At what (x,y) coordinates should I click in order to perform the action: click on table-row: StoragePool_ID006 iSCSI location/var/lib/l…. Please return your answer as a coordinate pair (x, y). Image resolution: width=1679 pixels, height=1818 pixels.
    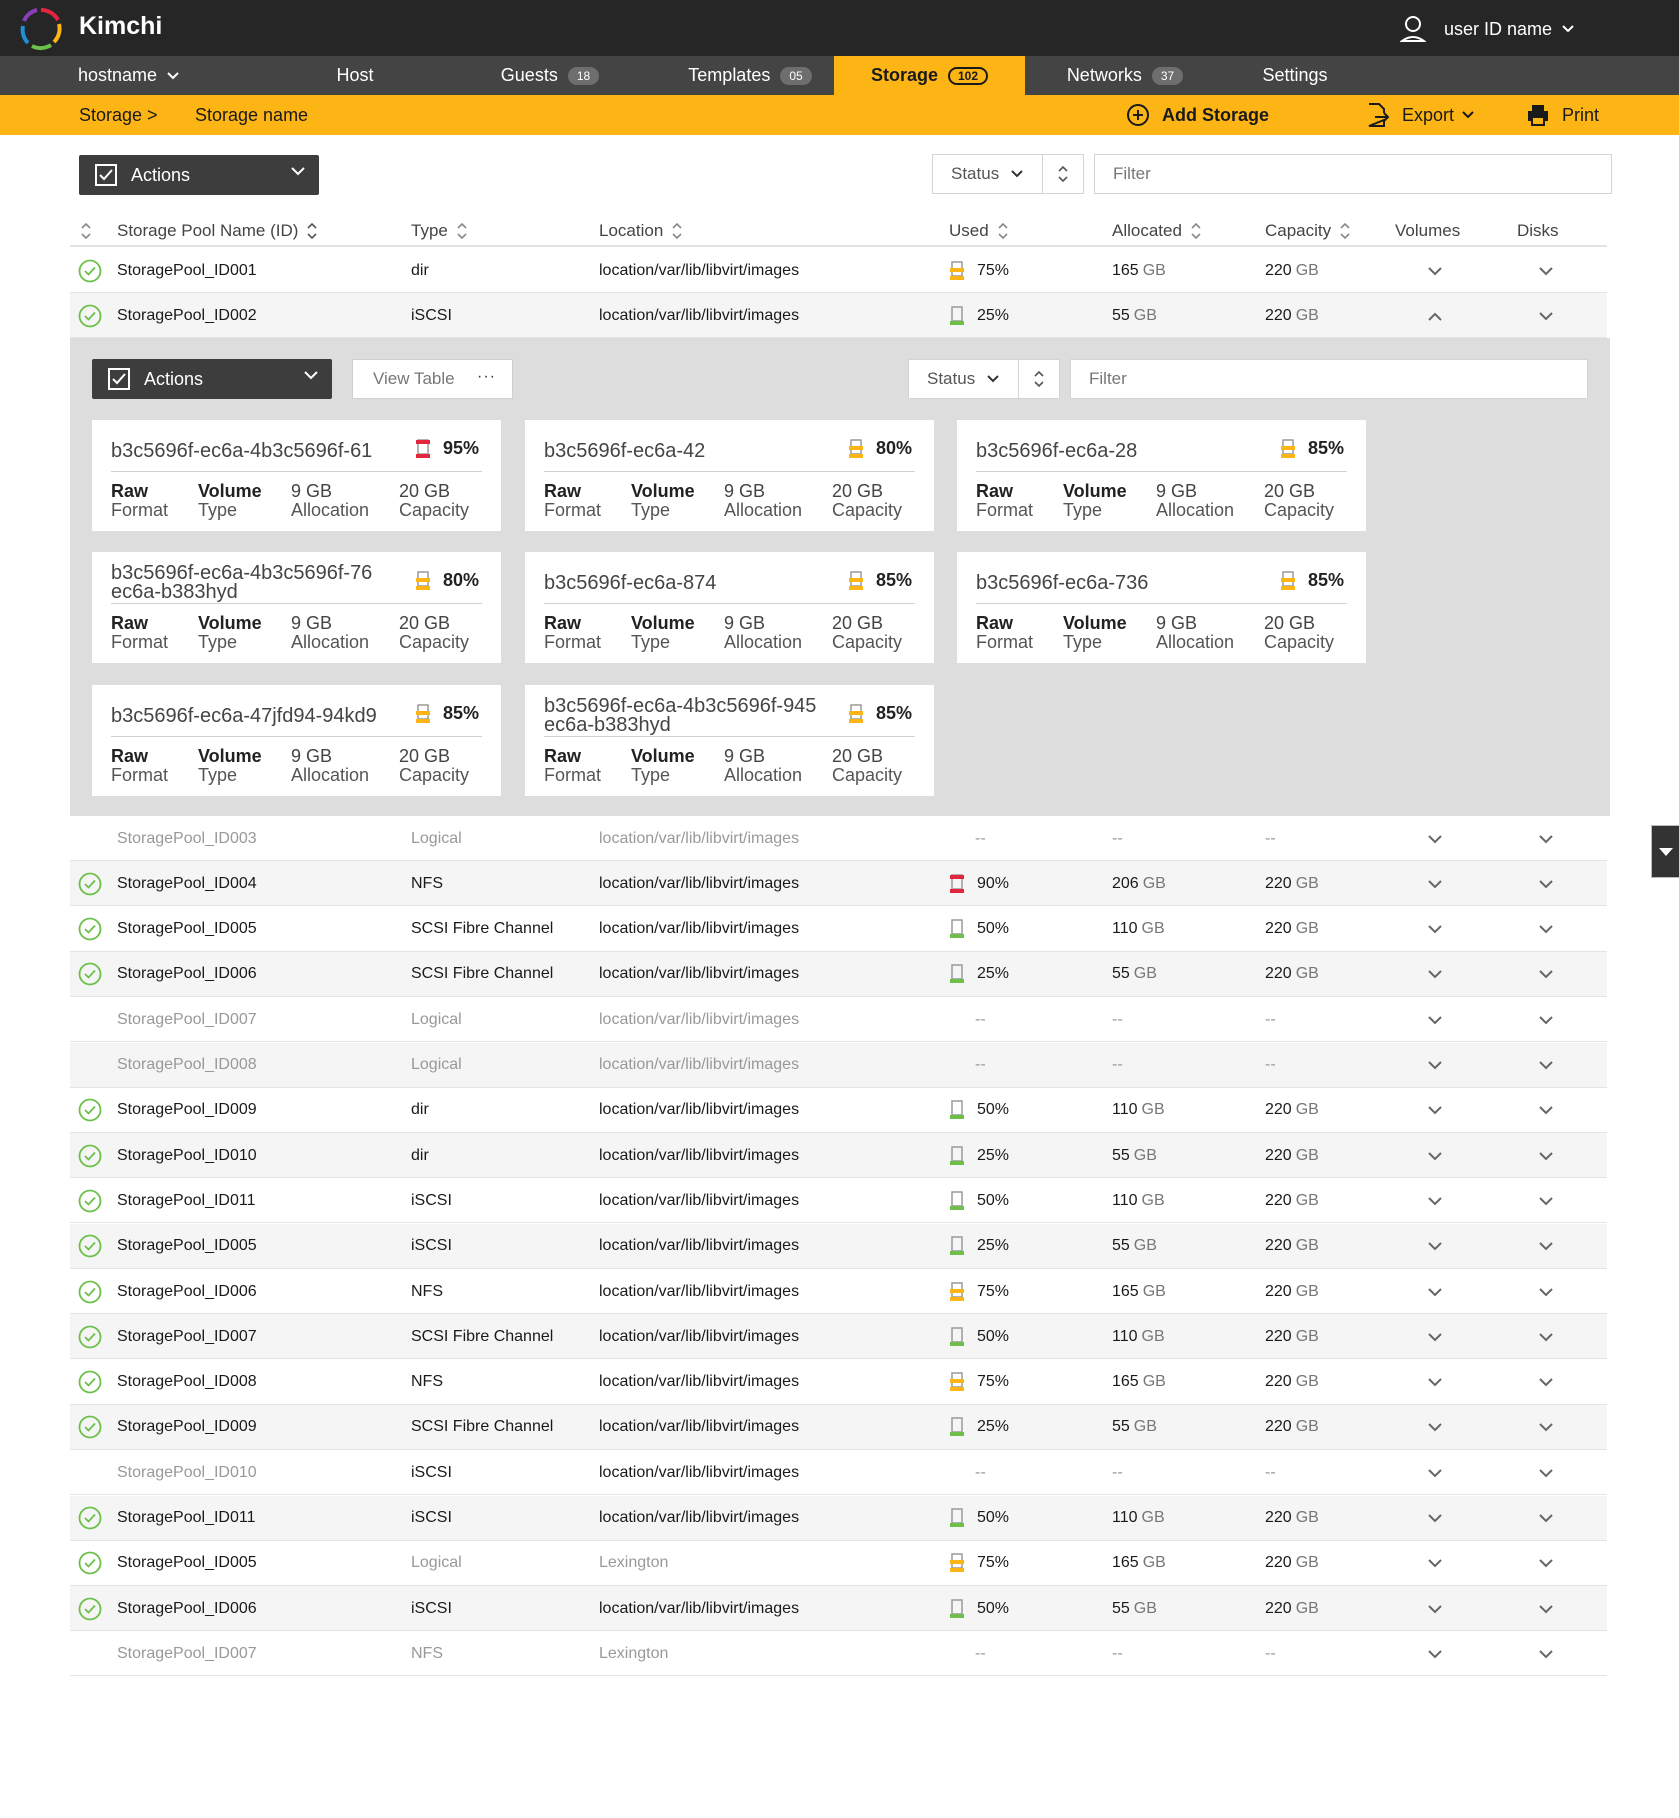
    Looking at the image, I should click on (838, 1609).